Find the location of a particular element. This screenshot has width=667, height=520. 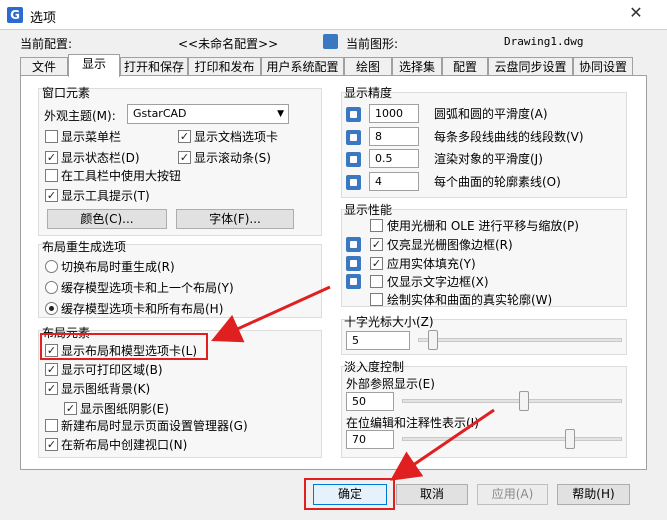

tab-display: 显示 is located at coordinates (94, 65).